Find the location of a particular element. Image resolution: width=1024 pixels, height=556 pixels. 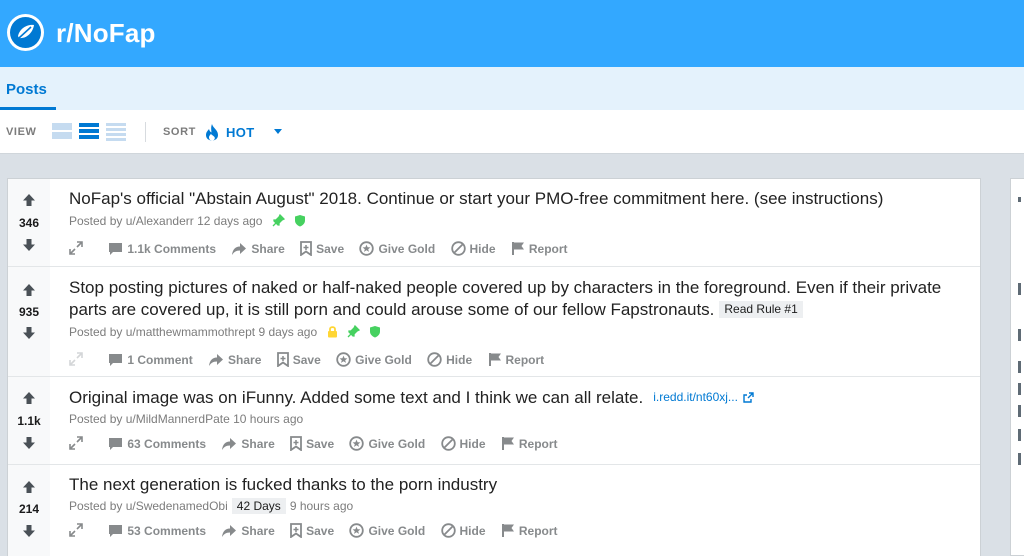

comments-button: 1 Comment is located at coordinates (150, 359).